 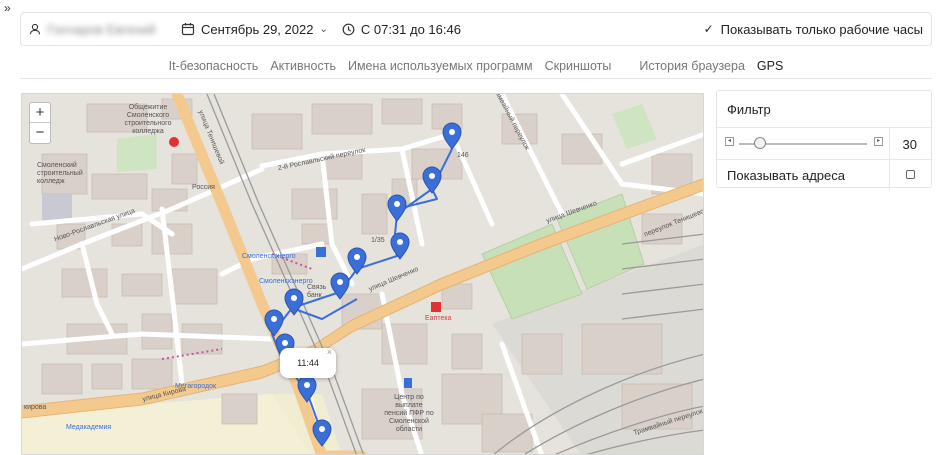 What do you see at coordinates (770, 66) in the screenshot?
I see `tab-gps: GPS` at bounding box center [770, 66].